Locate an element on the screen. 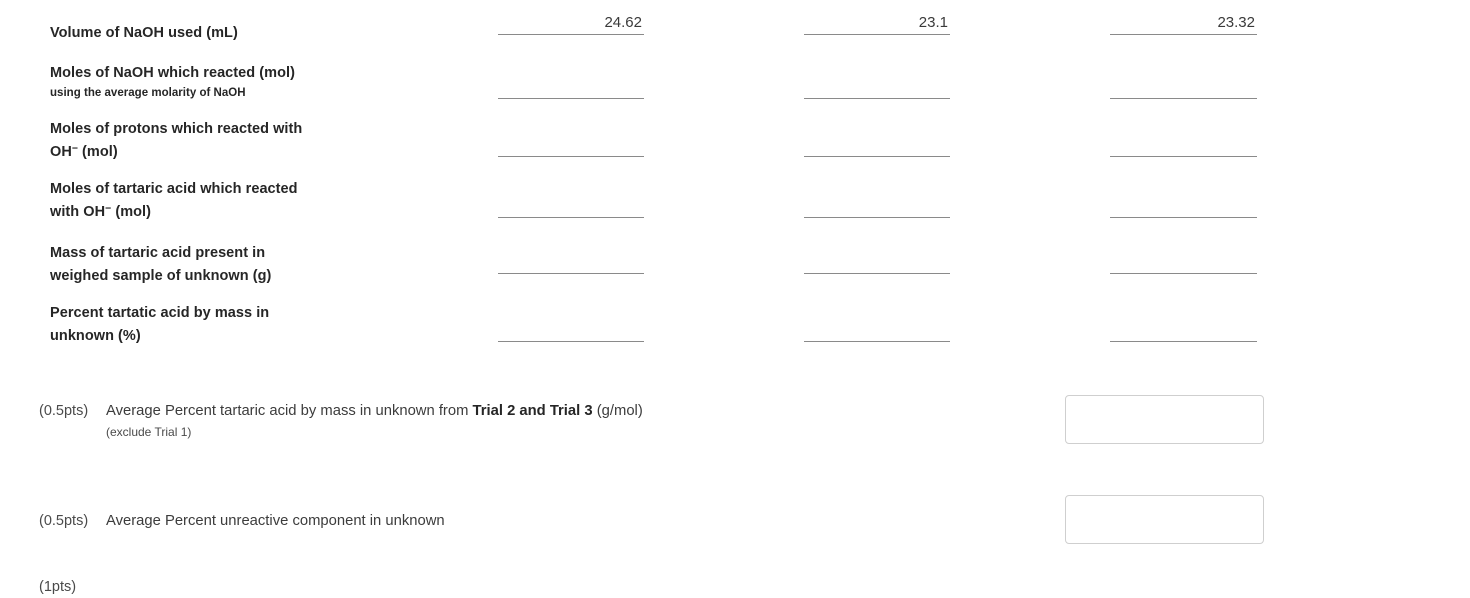 This screenshot has height=598, width=1470. trial1-value-moles-tartaric-acid is located at coordinates (571, 207).